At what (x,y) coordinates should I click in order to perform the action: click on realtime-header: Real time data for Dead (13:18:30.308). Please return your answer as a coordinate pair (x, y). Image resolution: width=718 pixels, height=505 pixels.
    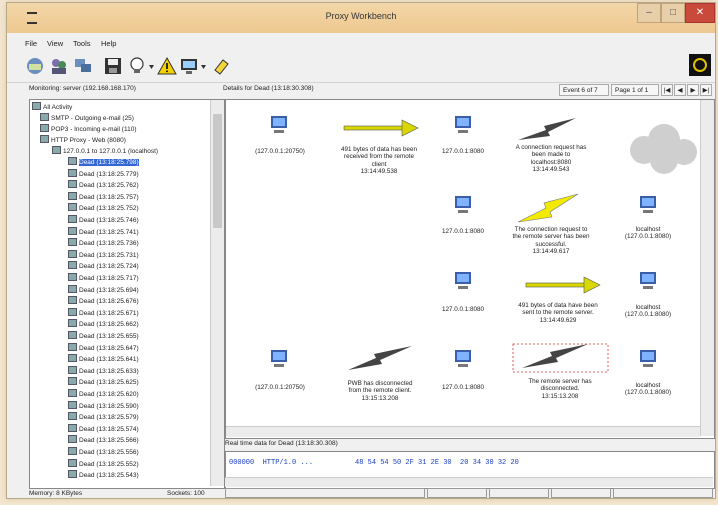
    Looking at the image, I should click on (281, 443).